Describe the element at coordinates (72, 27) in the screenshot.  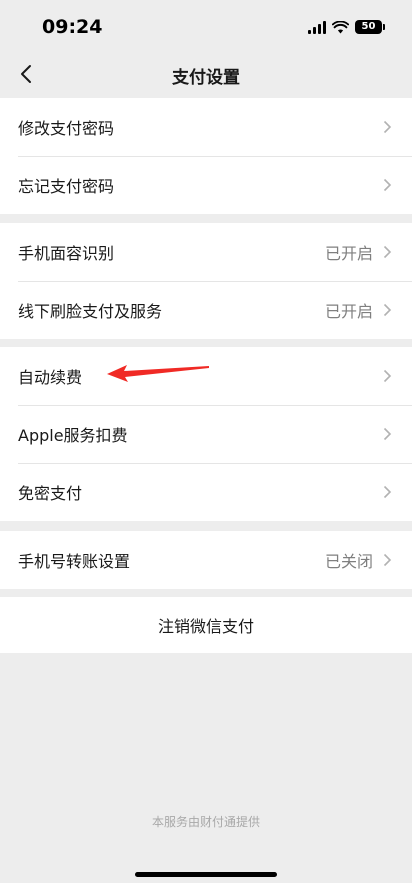
I see `status-time: 09:24` at that location.